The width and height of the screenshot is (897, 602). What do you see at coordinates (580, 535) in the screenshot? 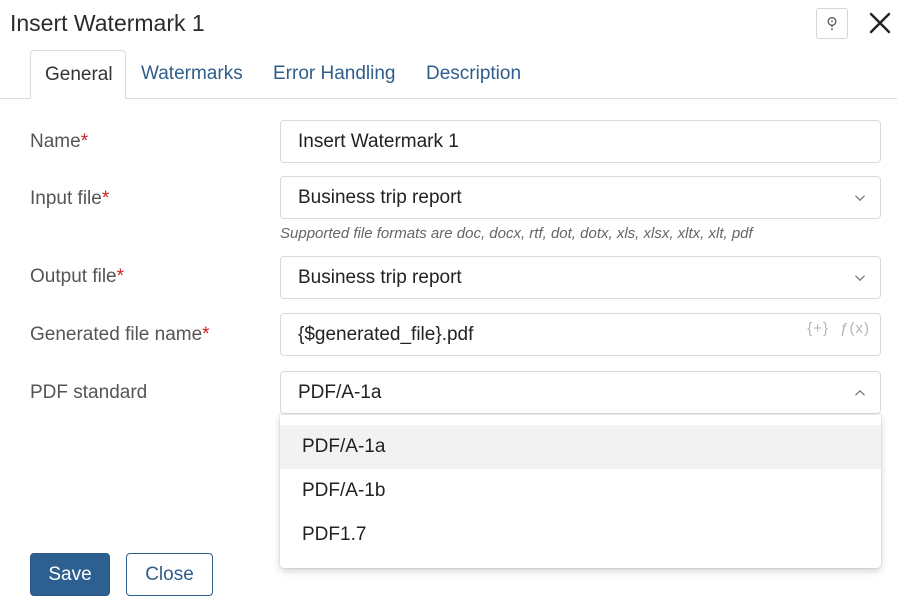
I see `dropdown-option: PDF1.7` at bounding box center [580, 535].